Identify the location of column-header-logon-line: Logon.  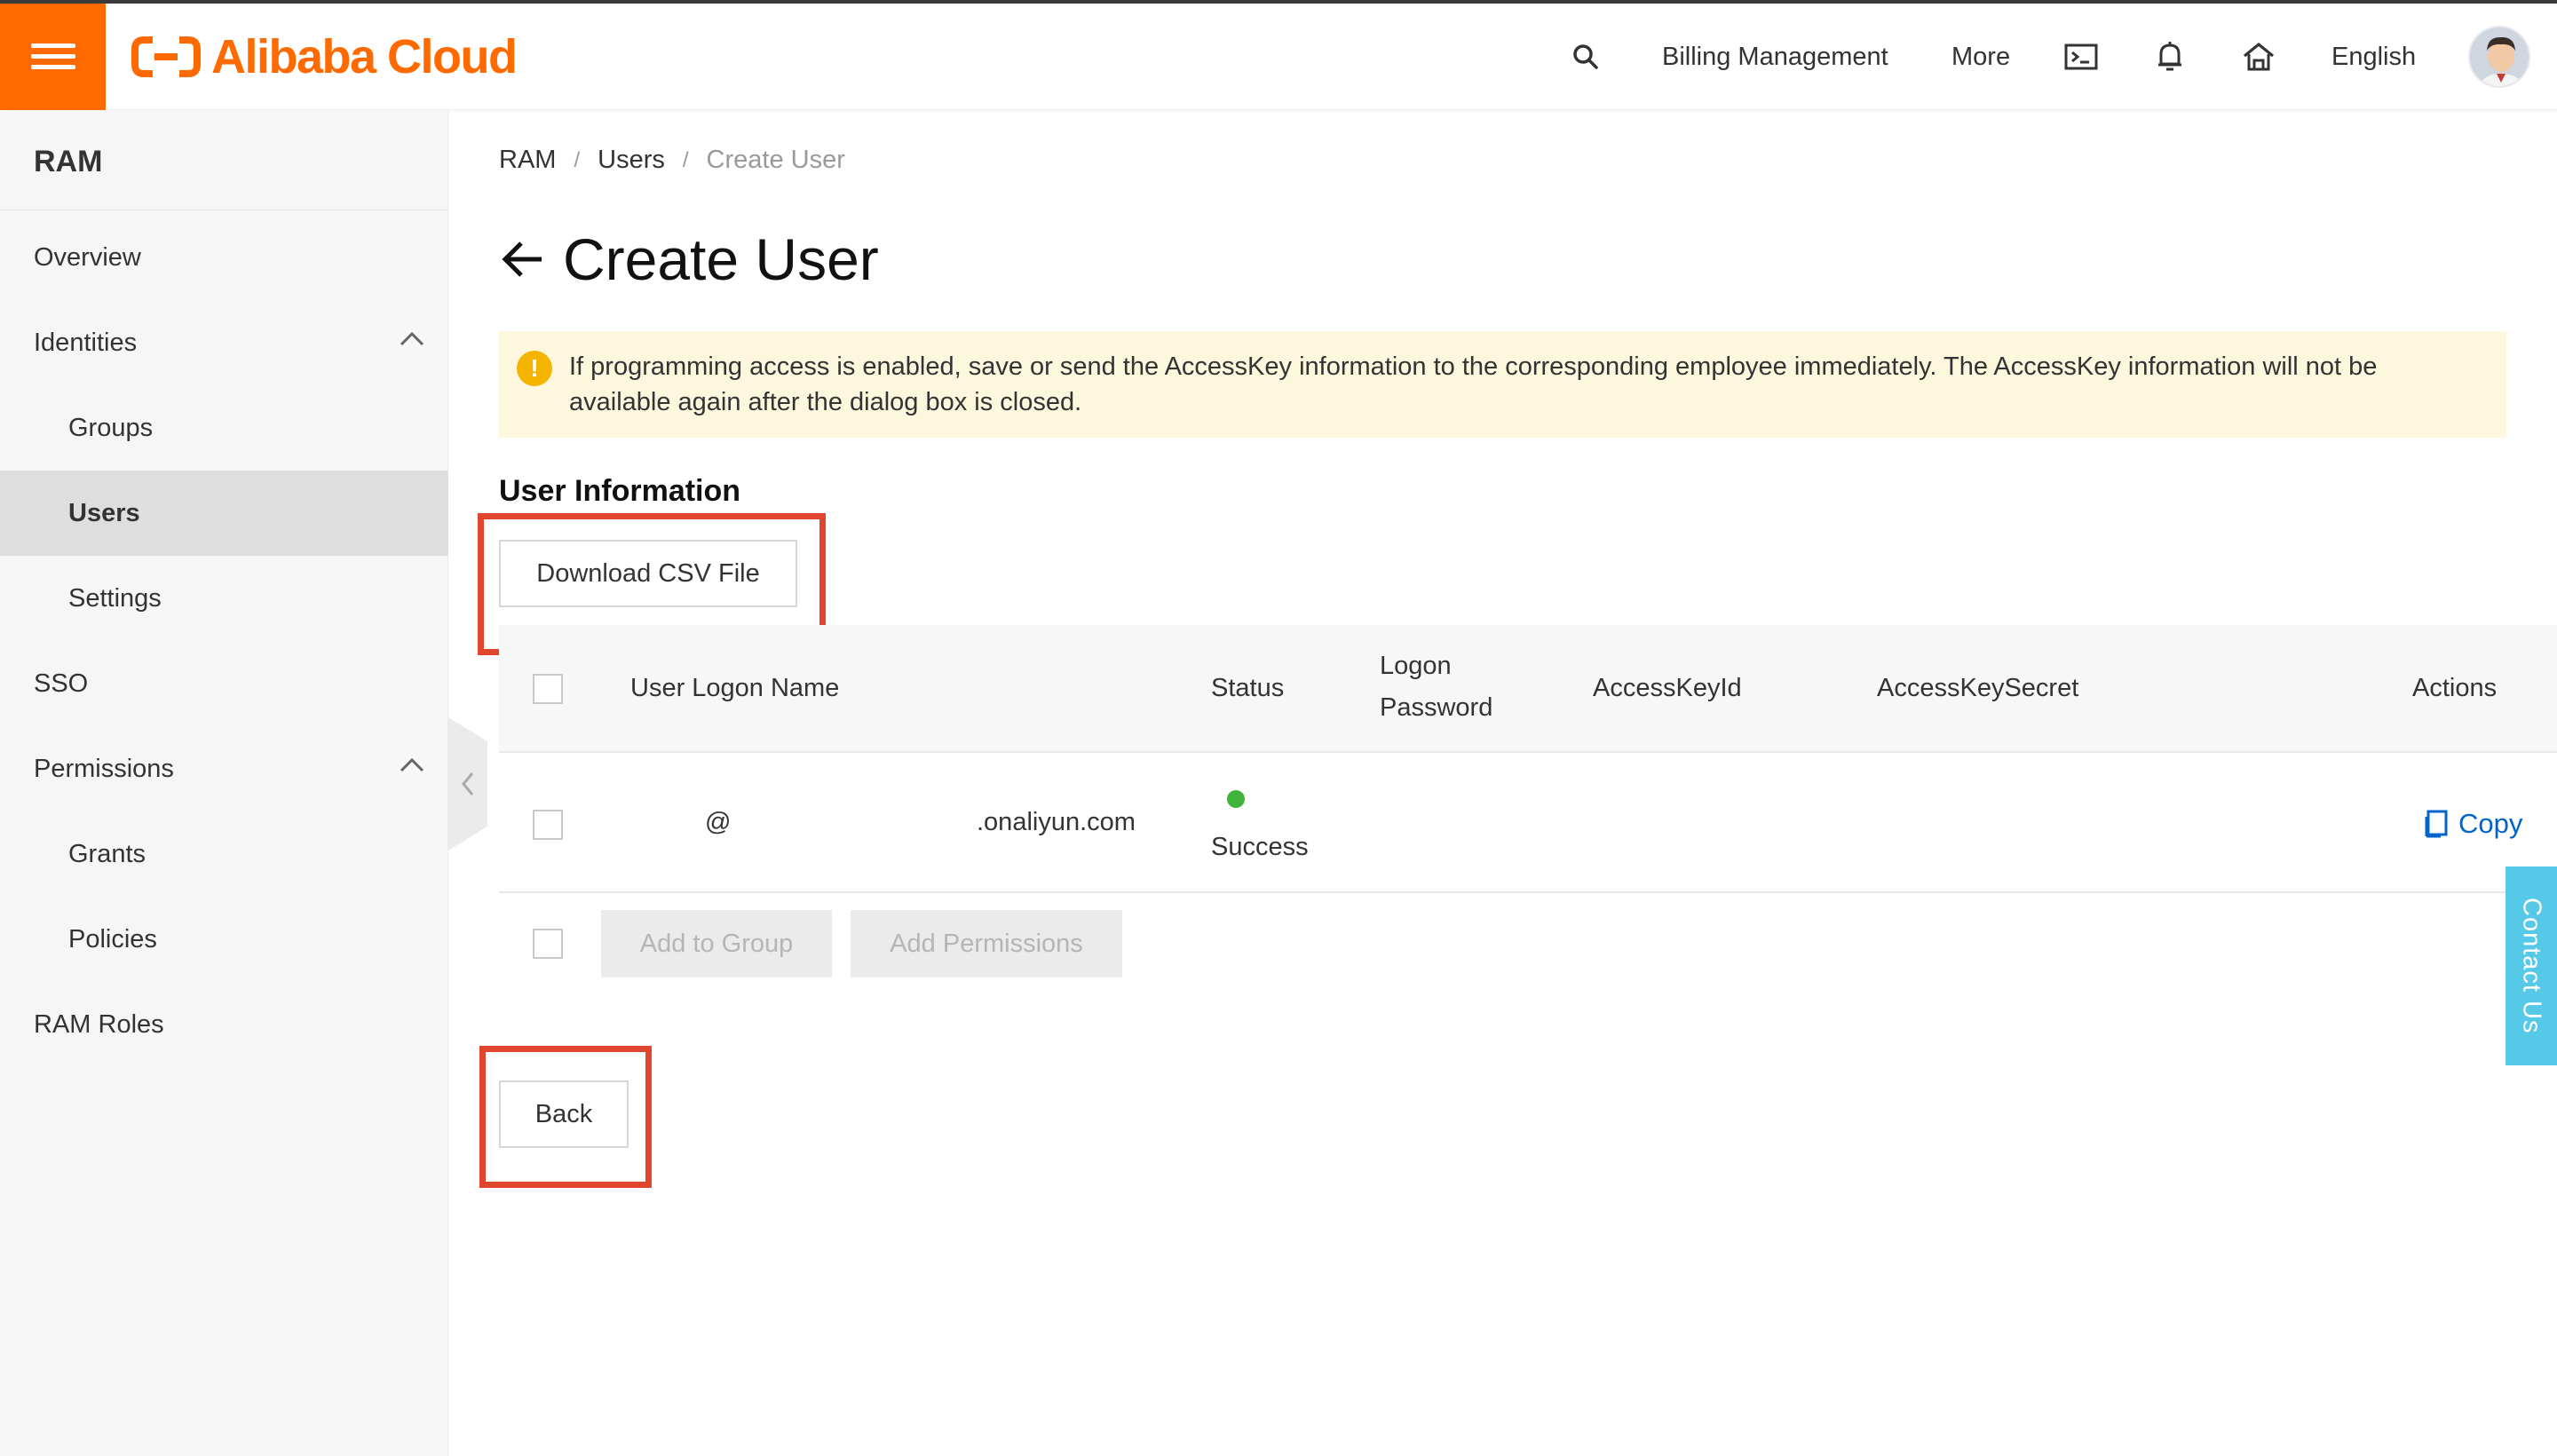
(1416, 666).